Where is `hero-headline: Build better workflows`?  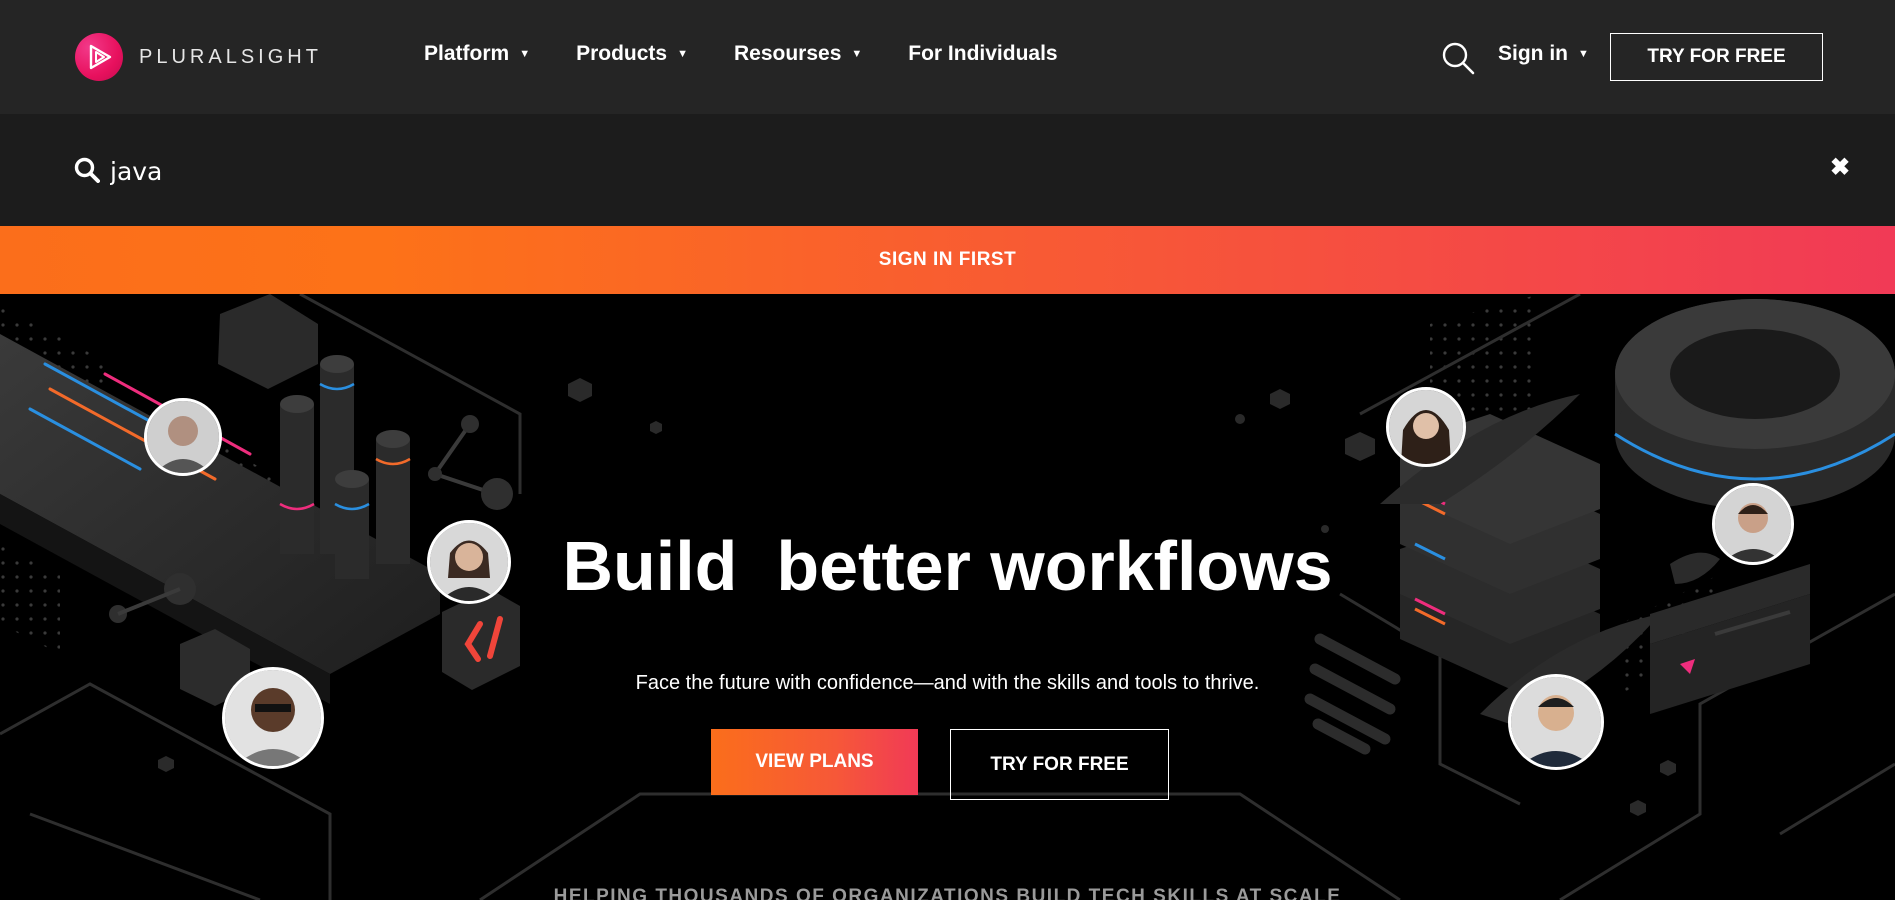 hero-headline: Build better workflows is located at coordinates (947, 566).